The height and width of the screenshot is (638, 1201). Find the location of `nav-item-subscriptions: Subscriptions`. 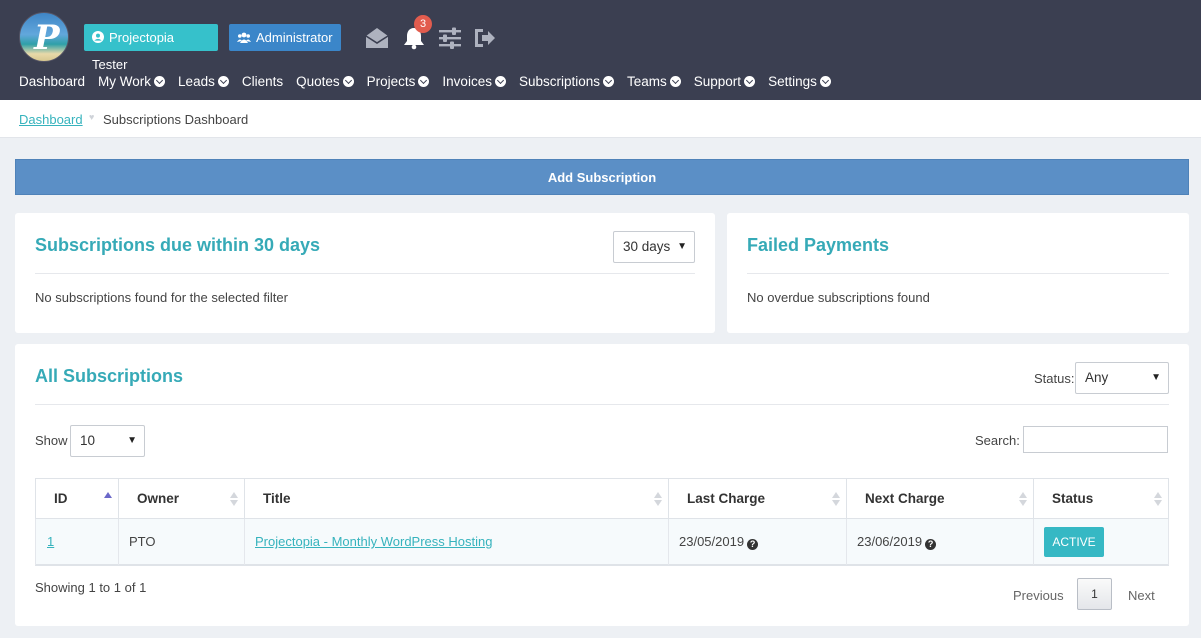

nav-item-subscriptions: Subscriptions is located at coordinates (566, 81).